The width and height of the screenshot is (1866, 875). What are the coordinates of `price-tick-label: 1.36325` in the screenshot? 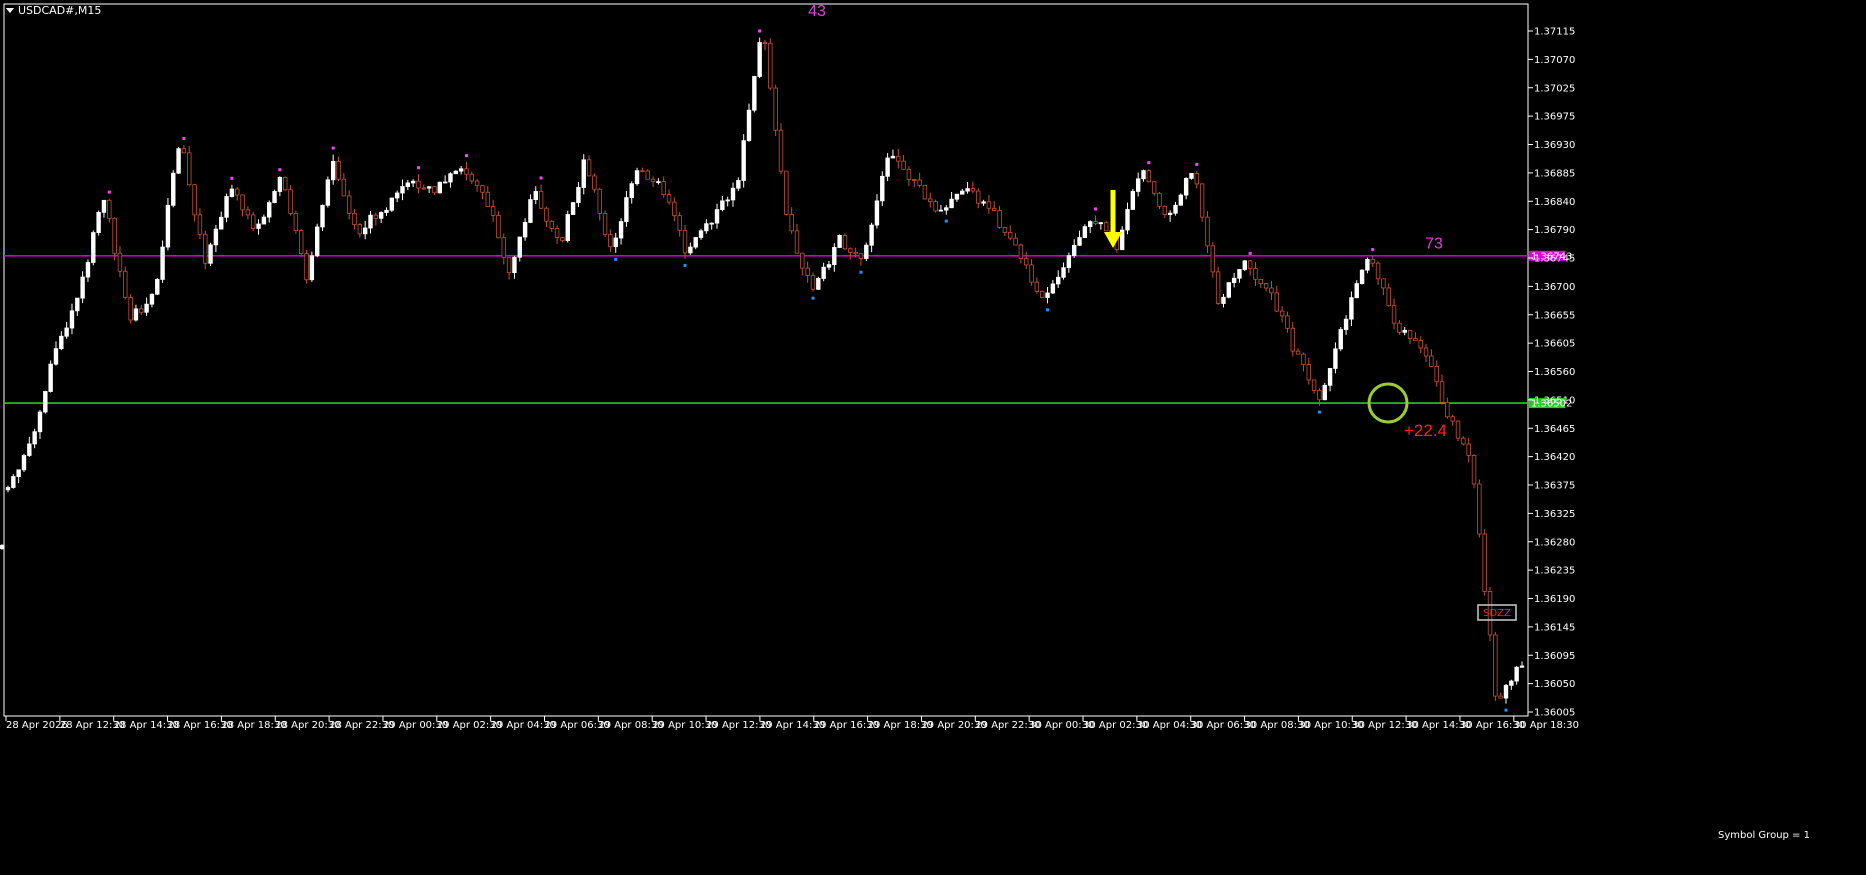 It's located at (1554, 514).